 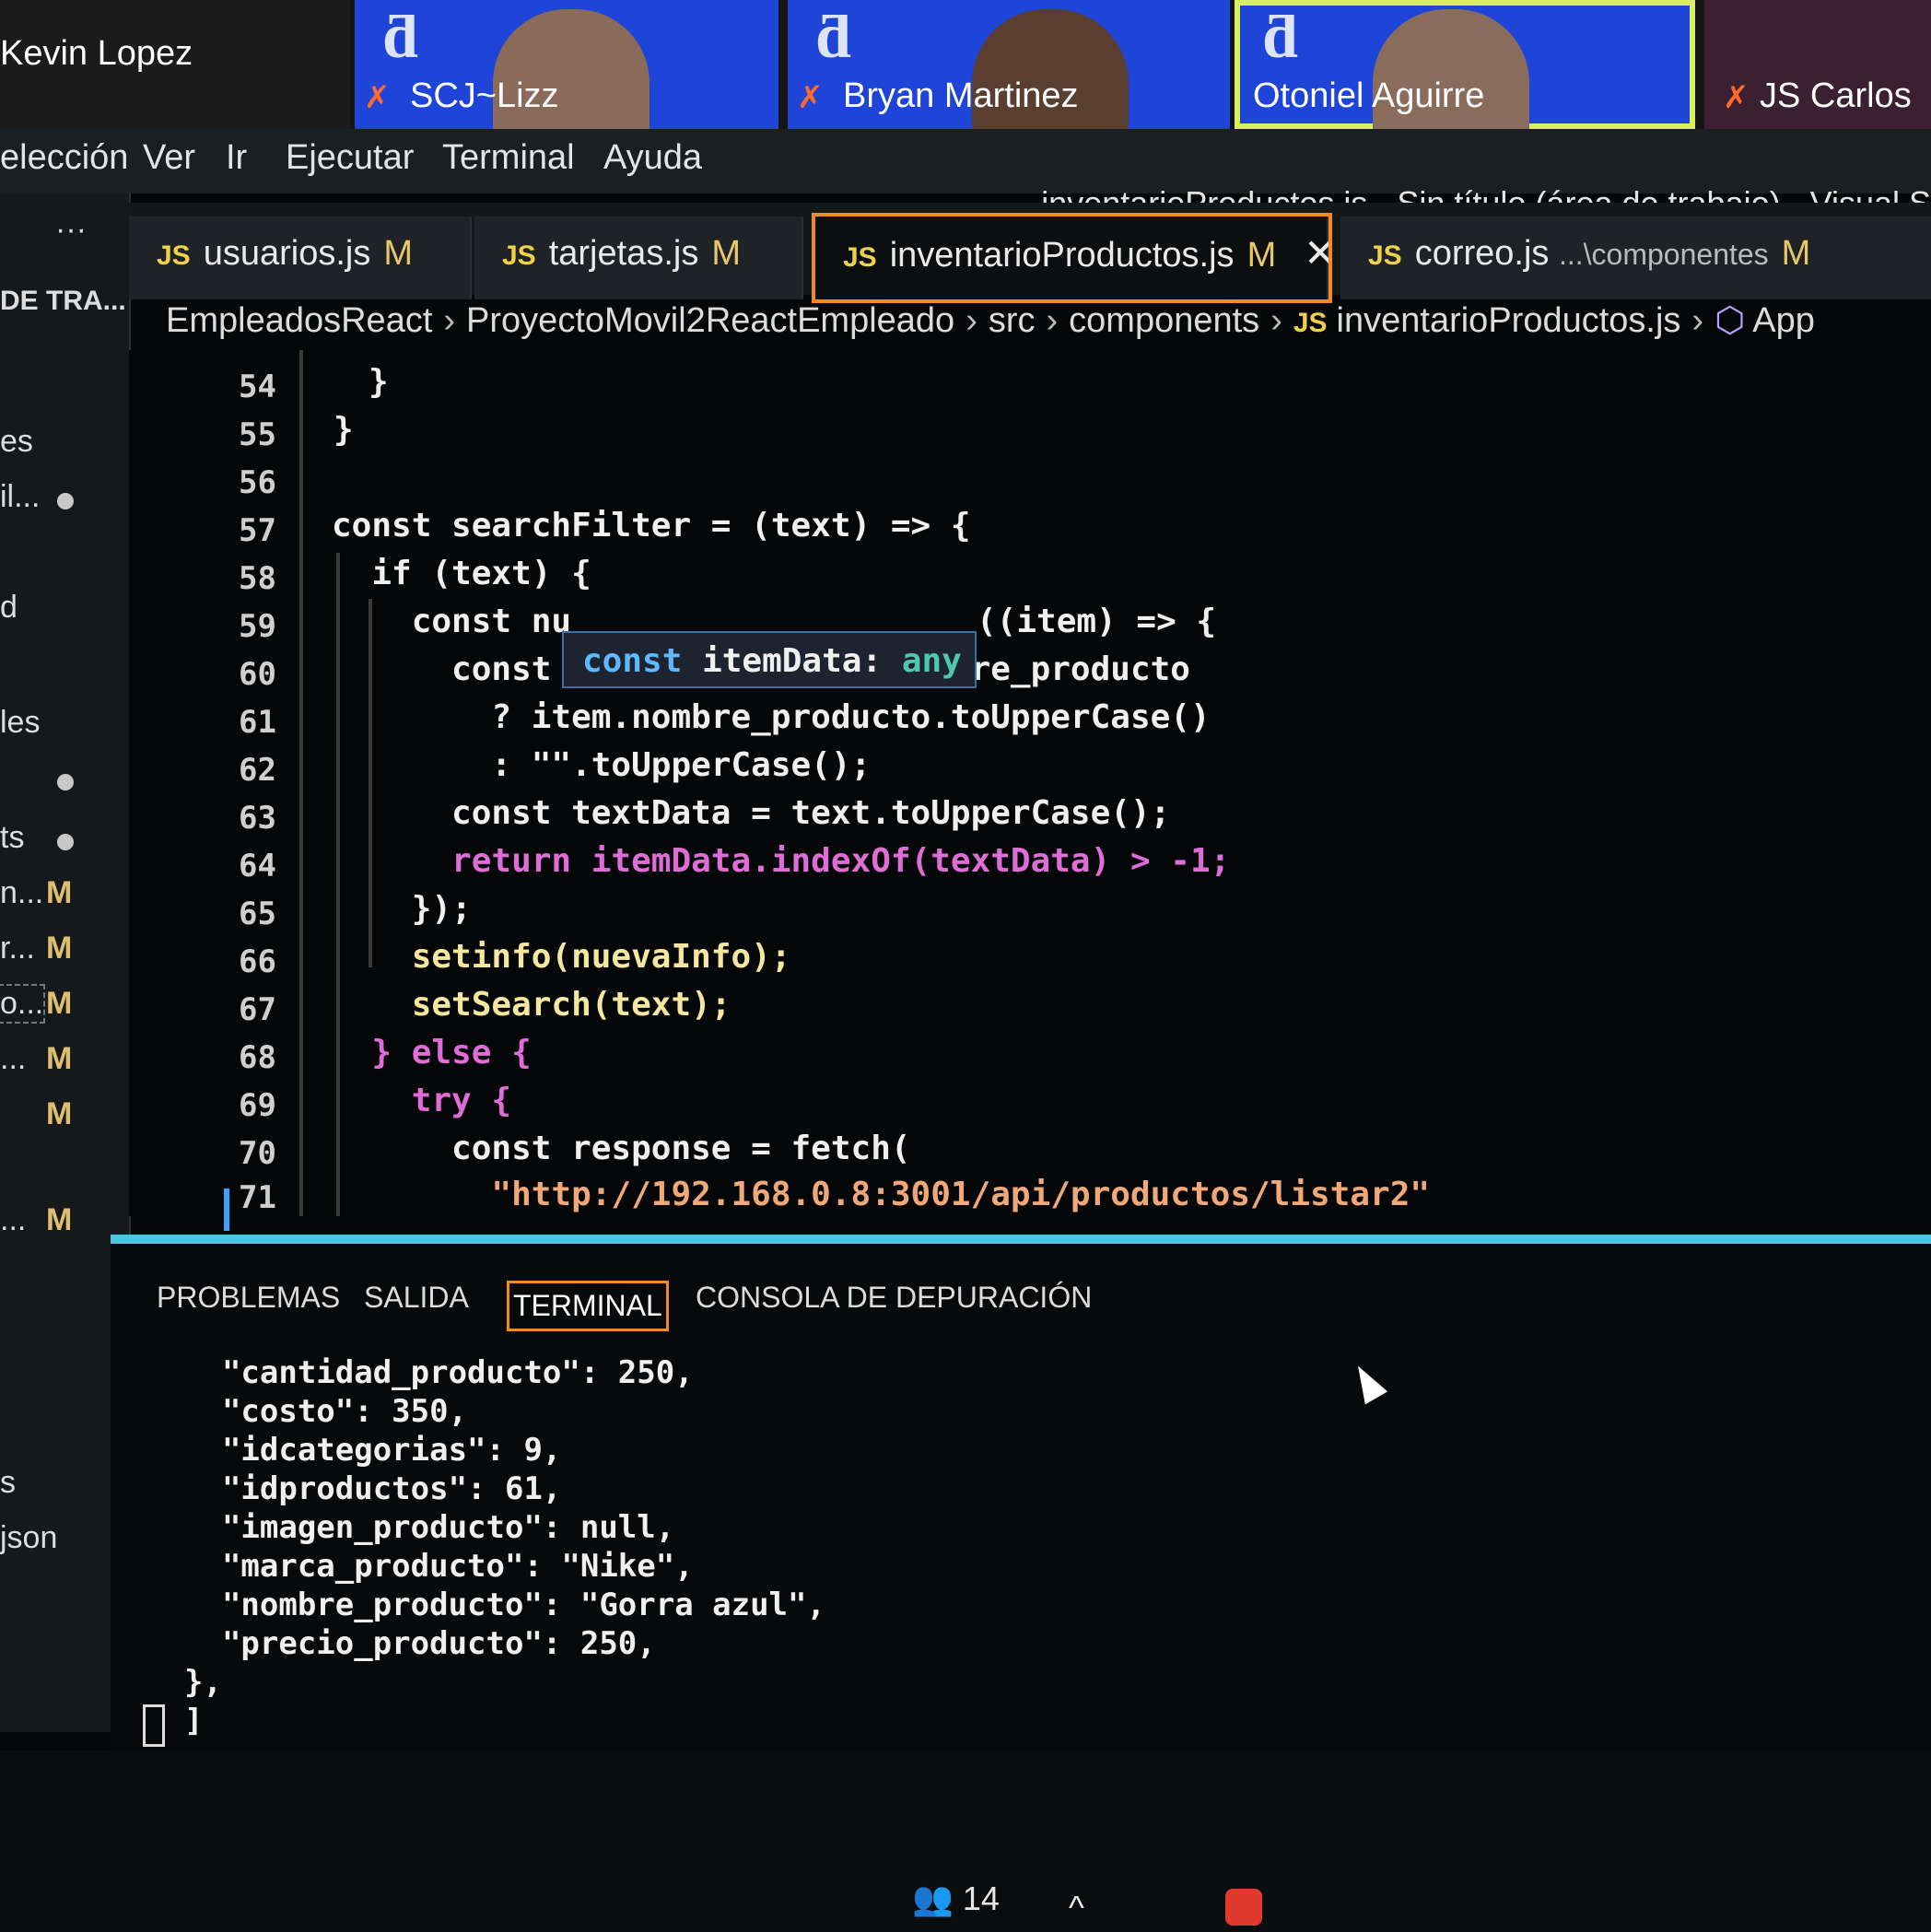 I want to click on tab-correo: JS correo.js ...\componentes M, so click(x=1635, y=258).